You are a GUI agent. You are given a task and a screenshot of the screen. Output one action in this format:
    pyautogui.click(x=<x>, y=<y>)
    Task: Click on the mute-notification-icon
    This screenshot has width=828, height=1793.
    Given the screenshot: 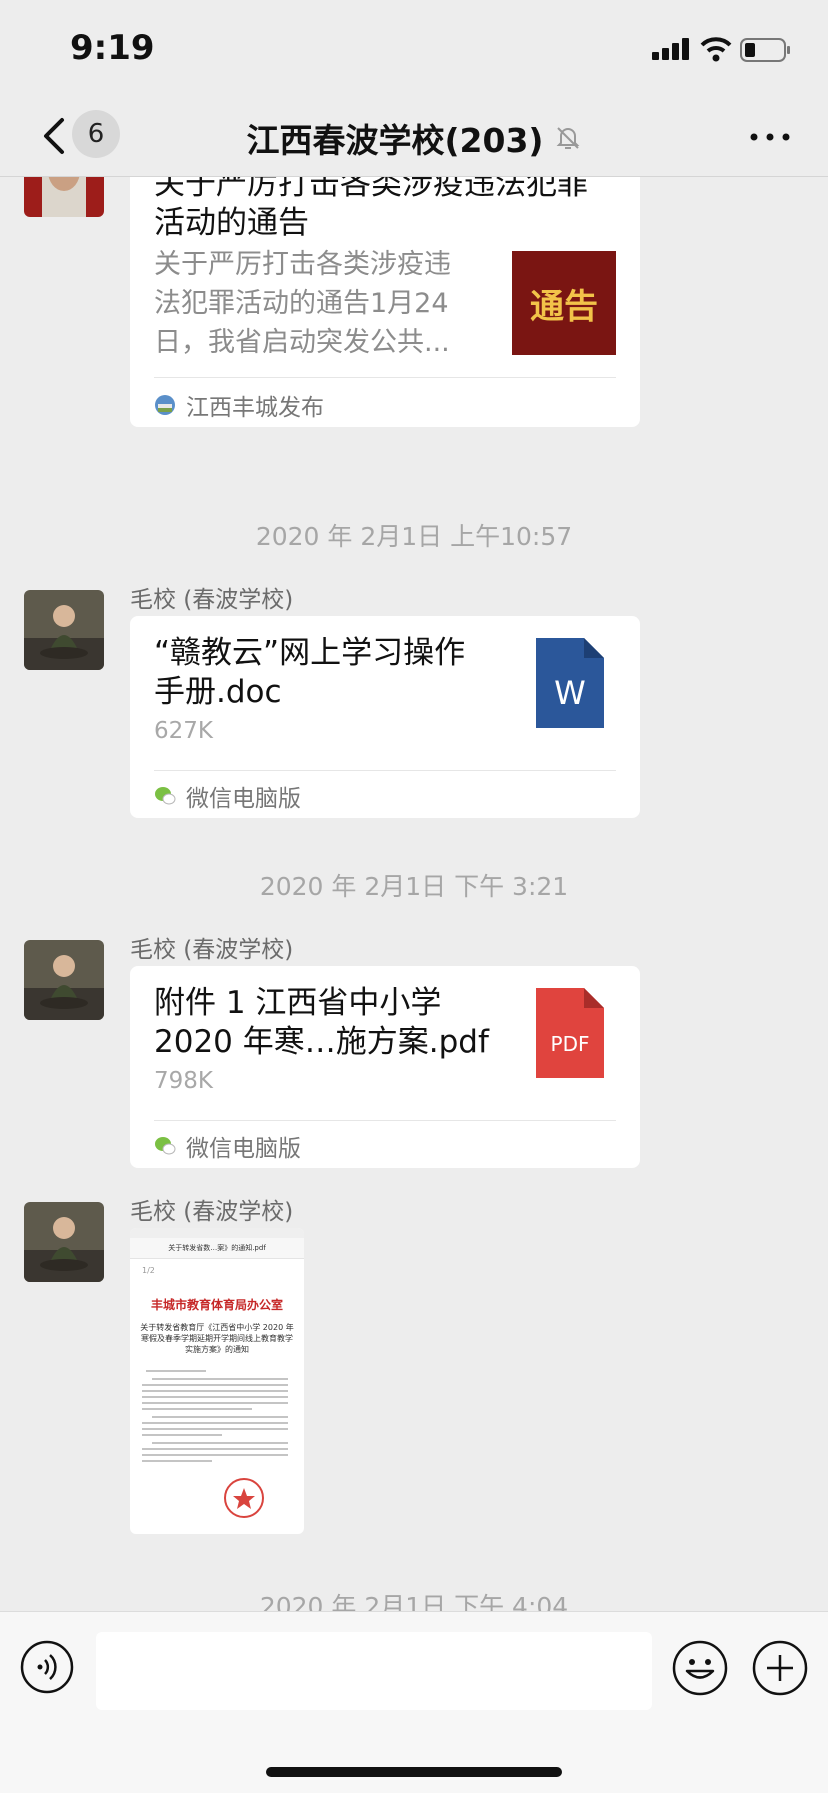 What is the action you would take?
    pyautogui.click(x=567, y=138)
    